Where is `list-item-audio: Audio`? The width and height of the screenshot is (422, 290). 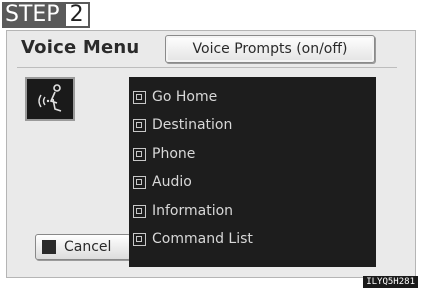 list-item-audio: Audio is located at coordinates (162, 182).